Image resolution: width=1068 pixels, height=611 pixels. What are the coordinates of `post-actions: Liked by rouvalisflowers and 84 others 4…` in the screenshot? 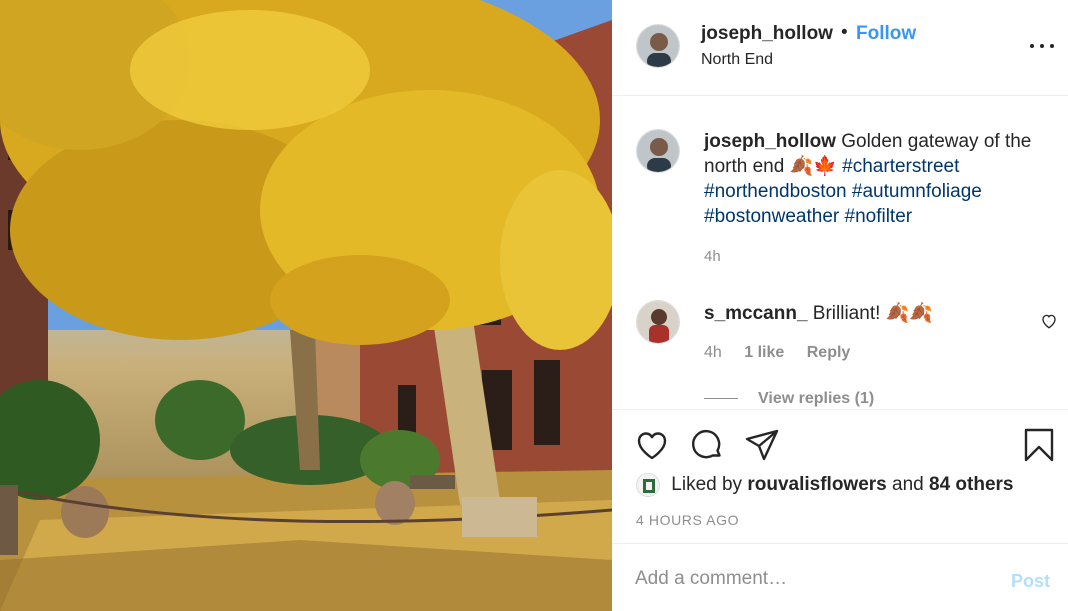 It's located at (840, 476).